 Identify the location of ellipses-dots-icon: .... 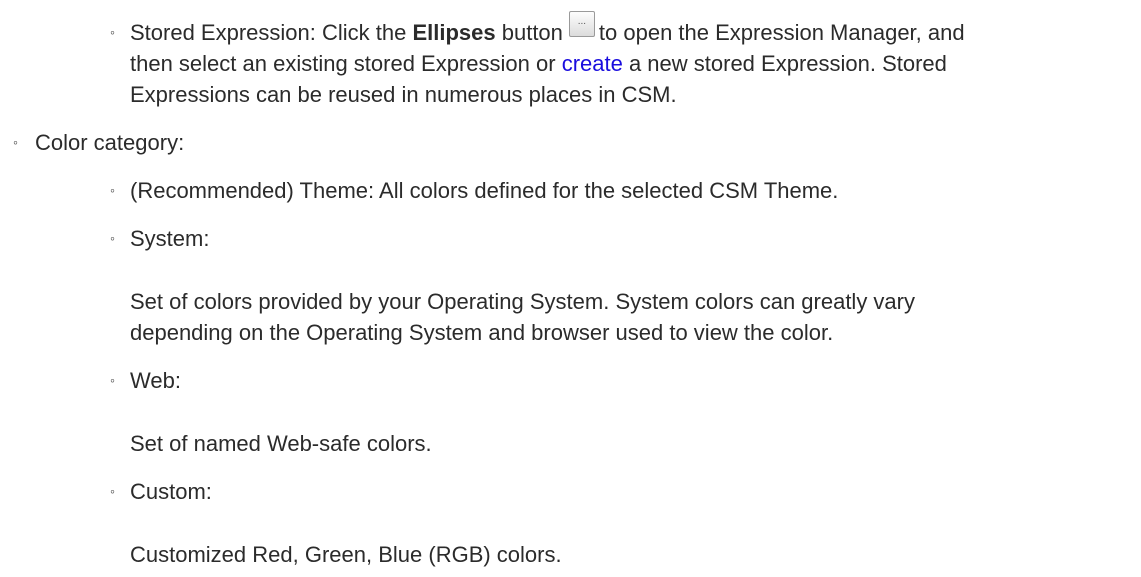
(582, 21).